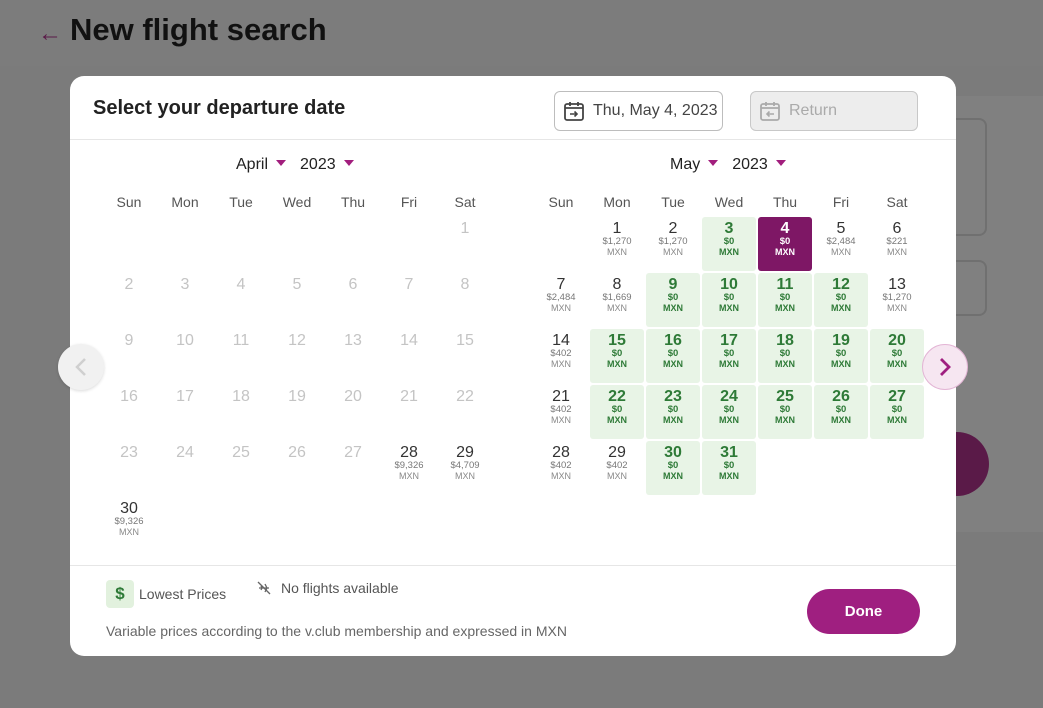 The image size is (1043, 708). I want to click on done-button: Done, so click(863, 611).